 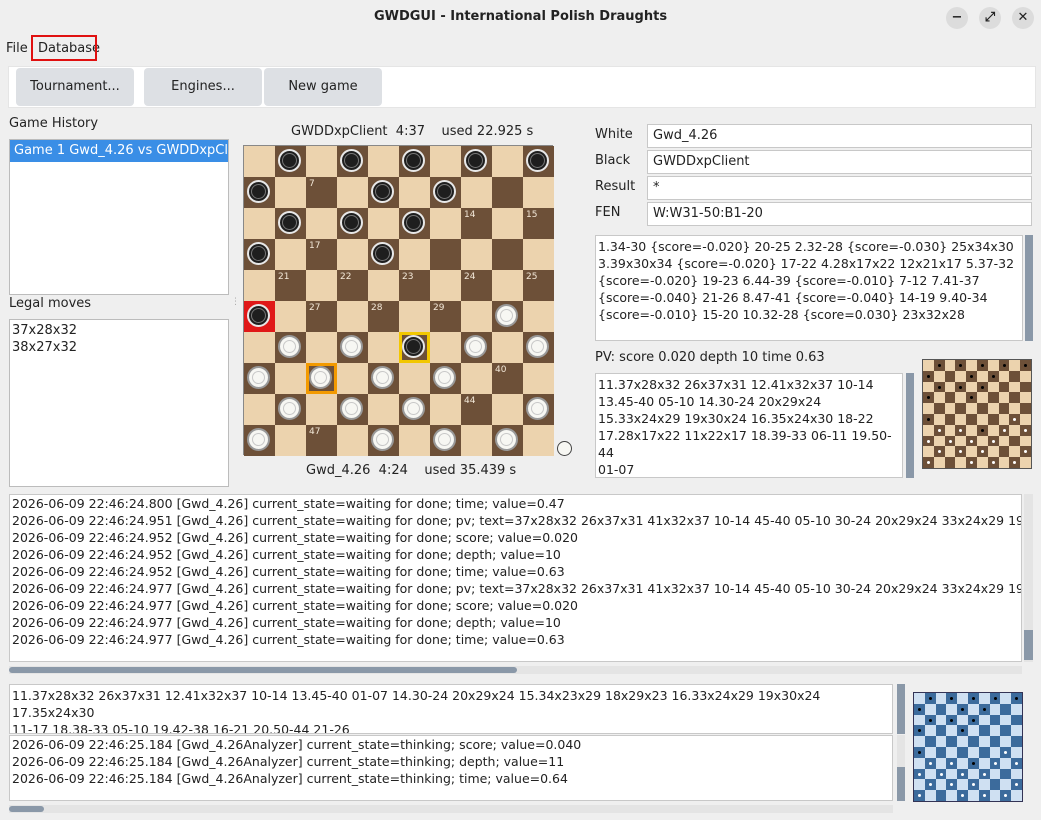 What do you see at coordinates (398, 300) in the screenshot?
I see `draughts-board: 7 14 15 17 21 22 23 24 25 27 28 29 40 44 47` at bounding box center [398, 300].